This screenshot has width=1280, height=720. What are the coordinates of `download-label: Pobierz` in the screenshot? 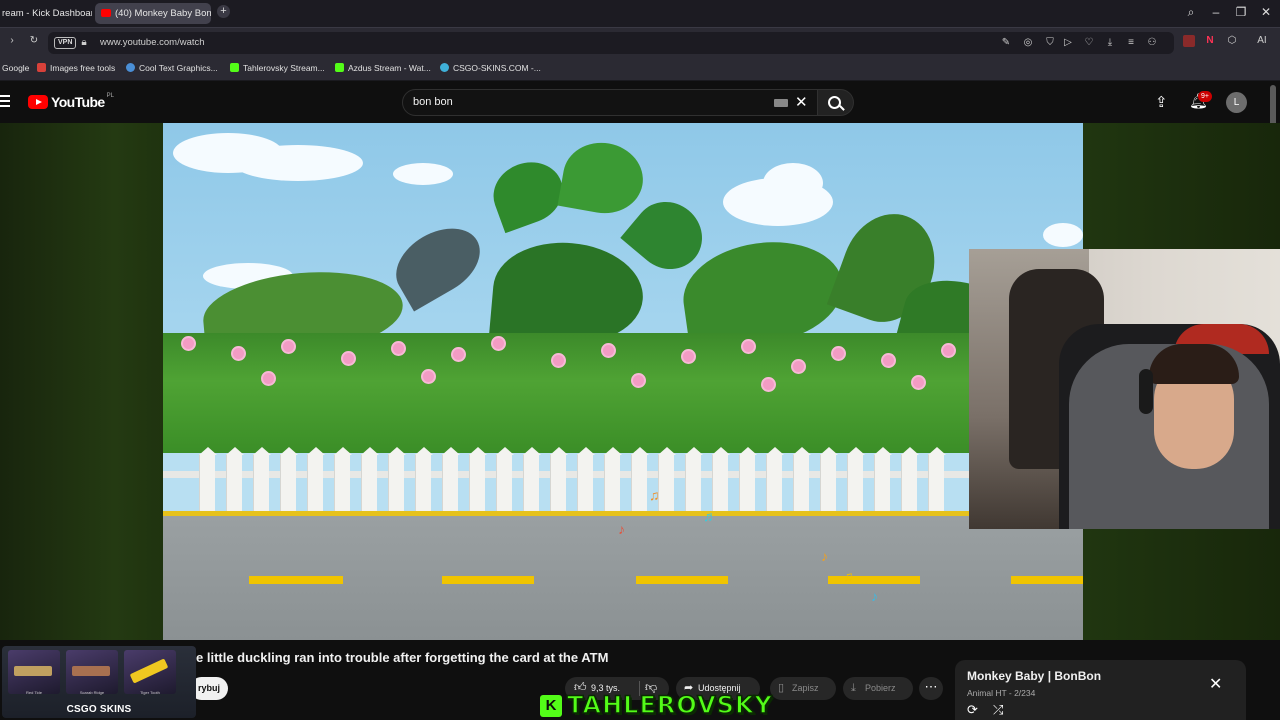 It's located at (880, 688).